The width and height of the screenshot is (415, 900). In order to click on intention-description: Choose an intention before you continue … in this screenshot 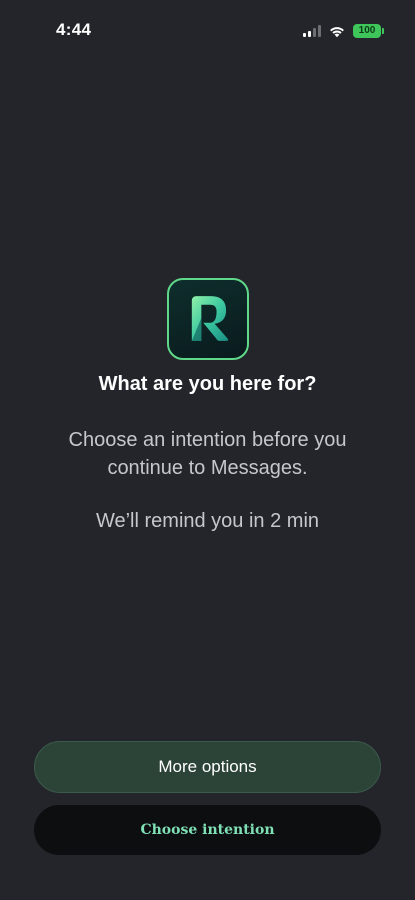, I will do `click(207, 454)`.